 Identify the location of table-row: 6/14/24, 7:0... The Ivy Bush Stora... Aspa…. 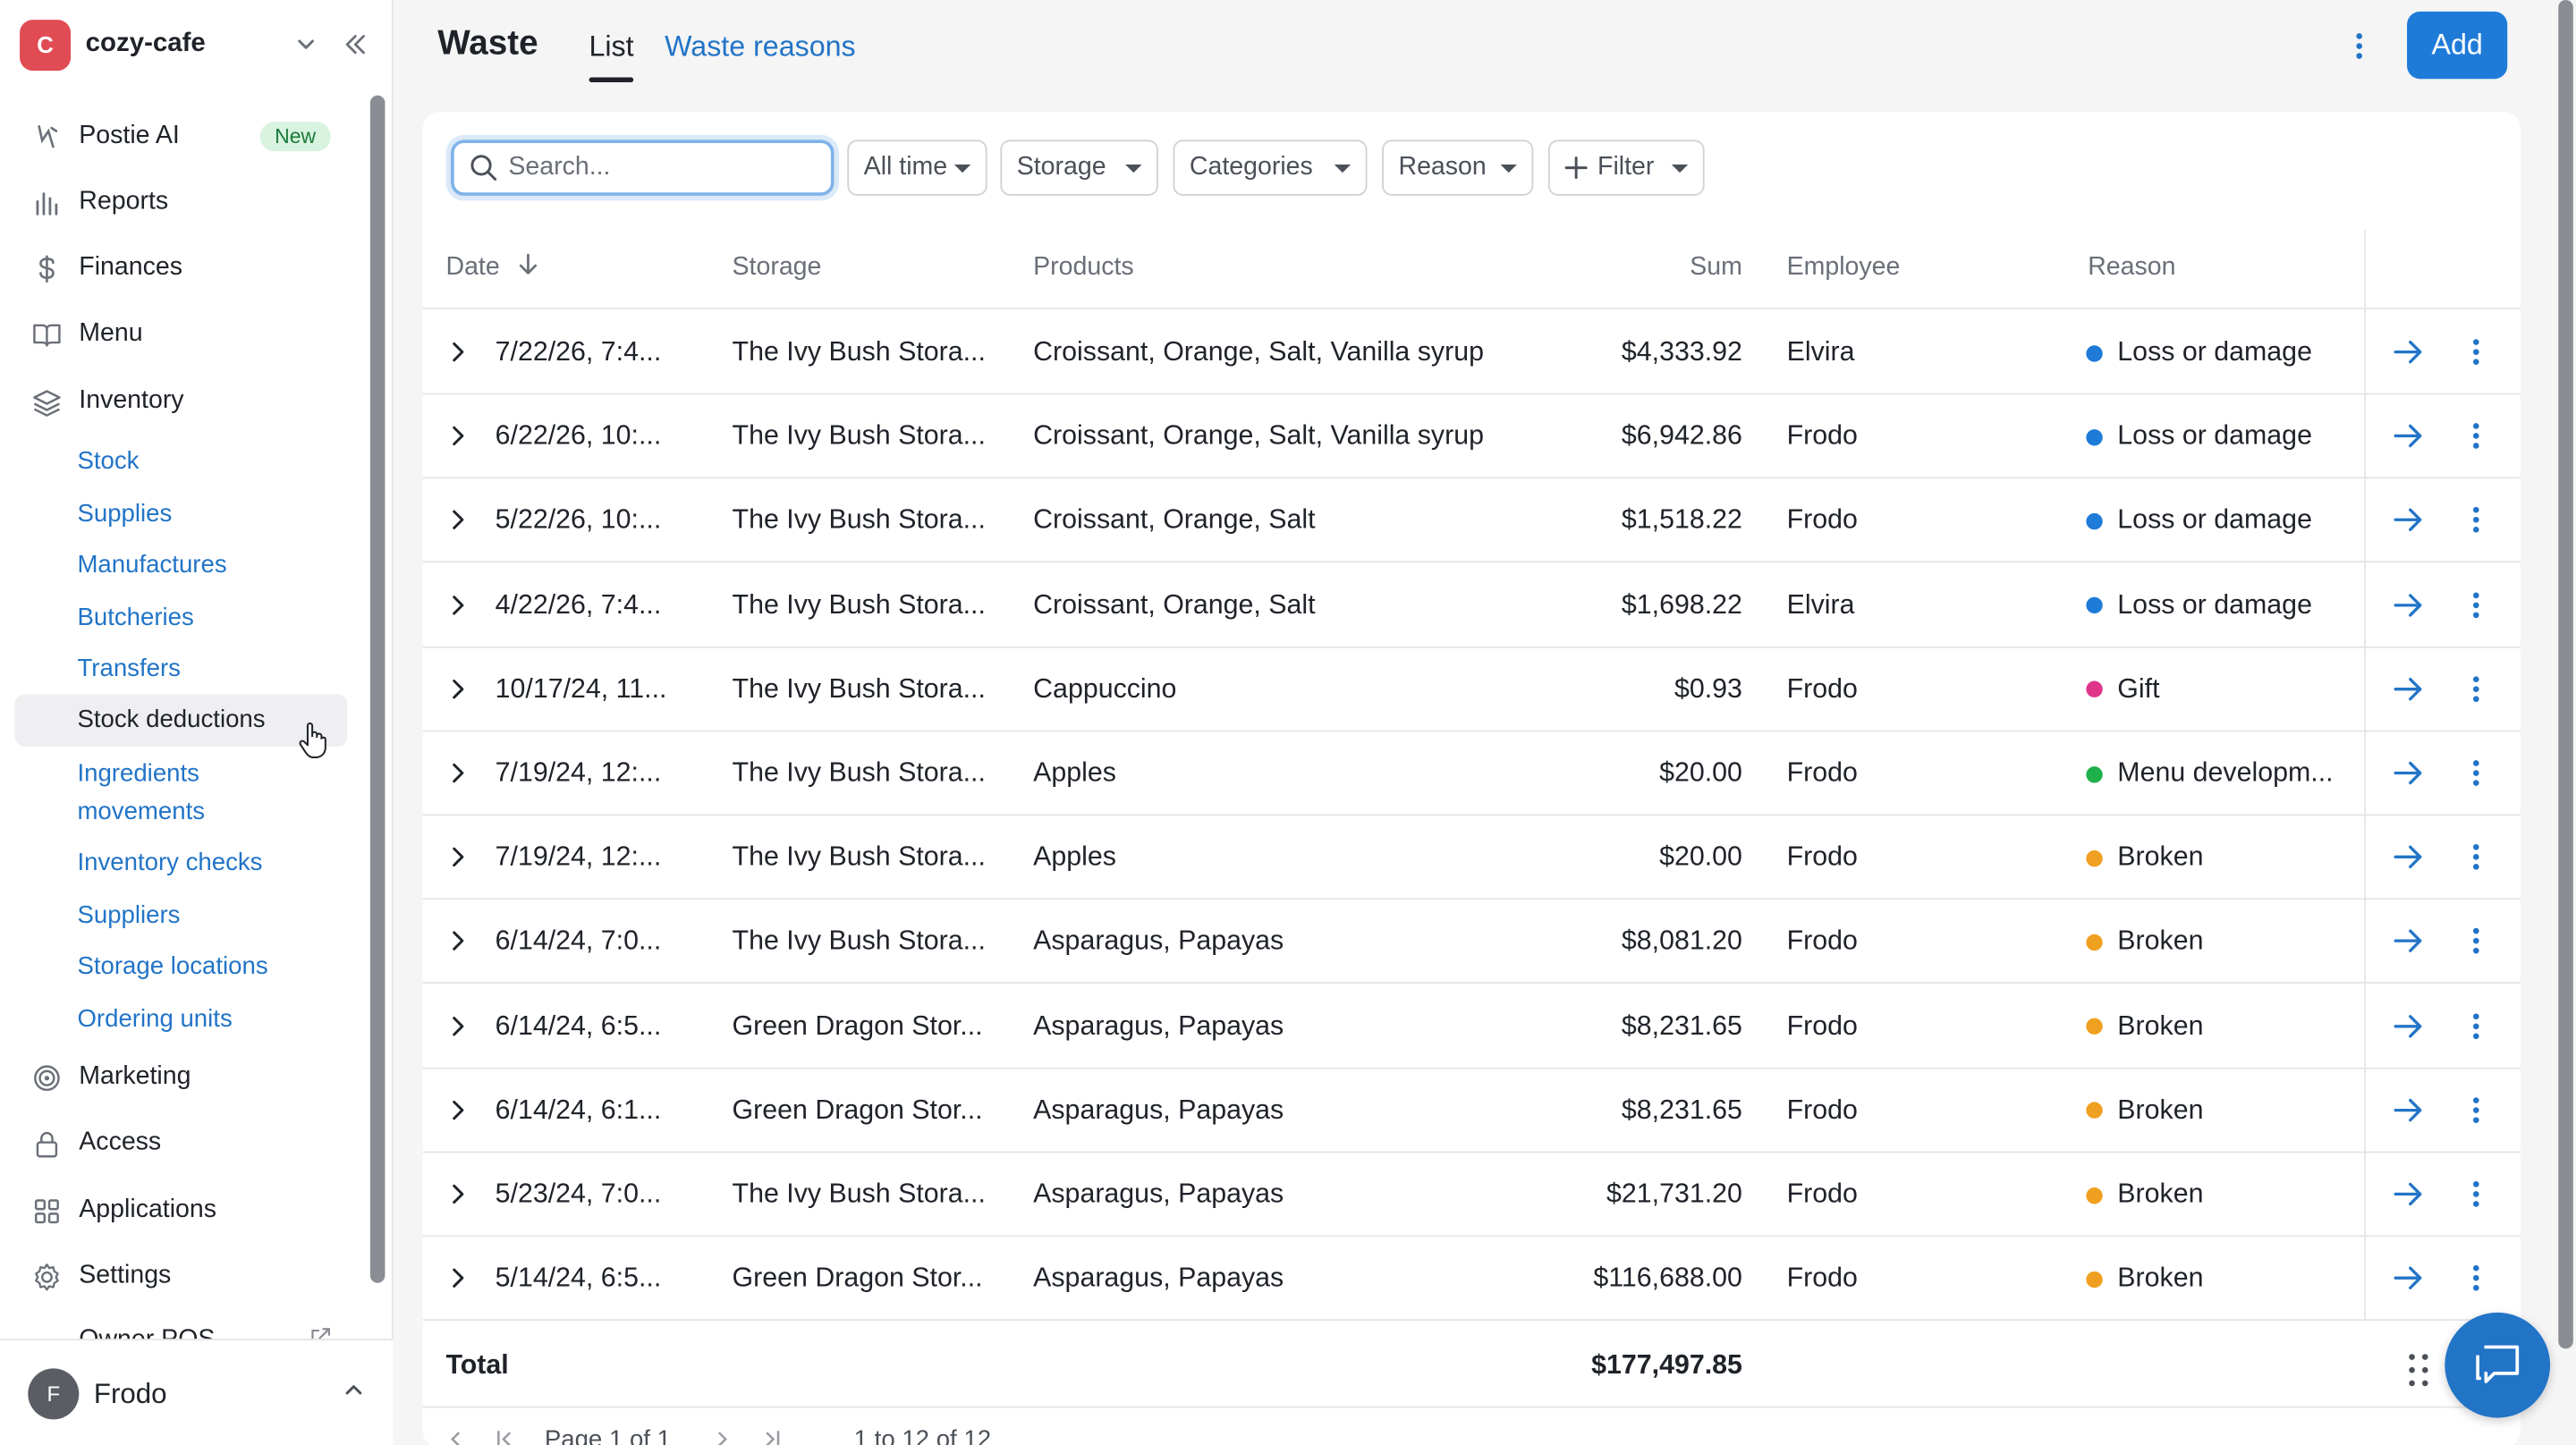
(1471, 942).